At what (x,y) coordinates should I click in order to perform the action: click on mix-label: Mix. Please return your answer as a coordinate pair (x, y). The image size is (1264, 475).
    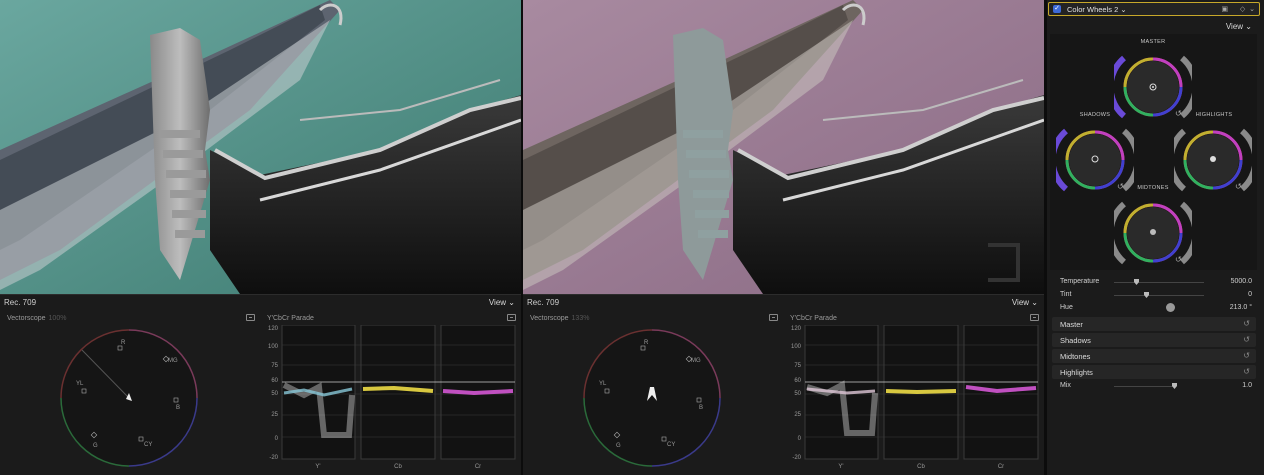
    Looking at the image, I should click on (1065, 385).